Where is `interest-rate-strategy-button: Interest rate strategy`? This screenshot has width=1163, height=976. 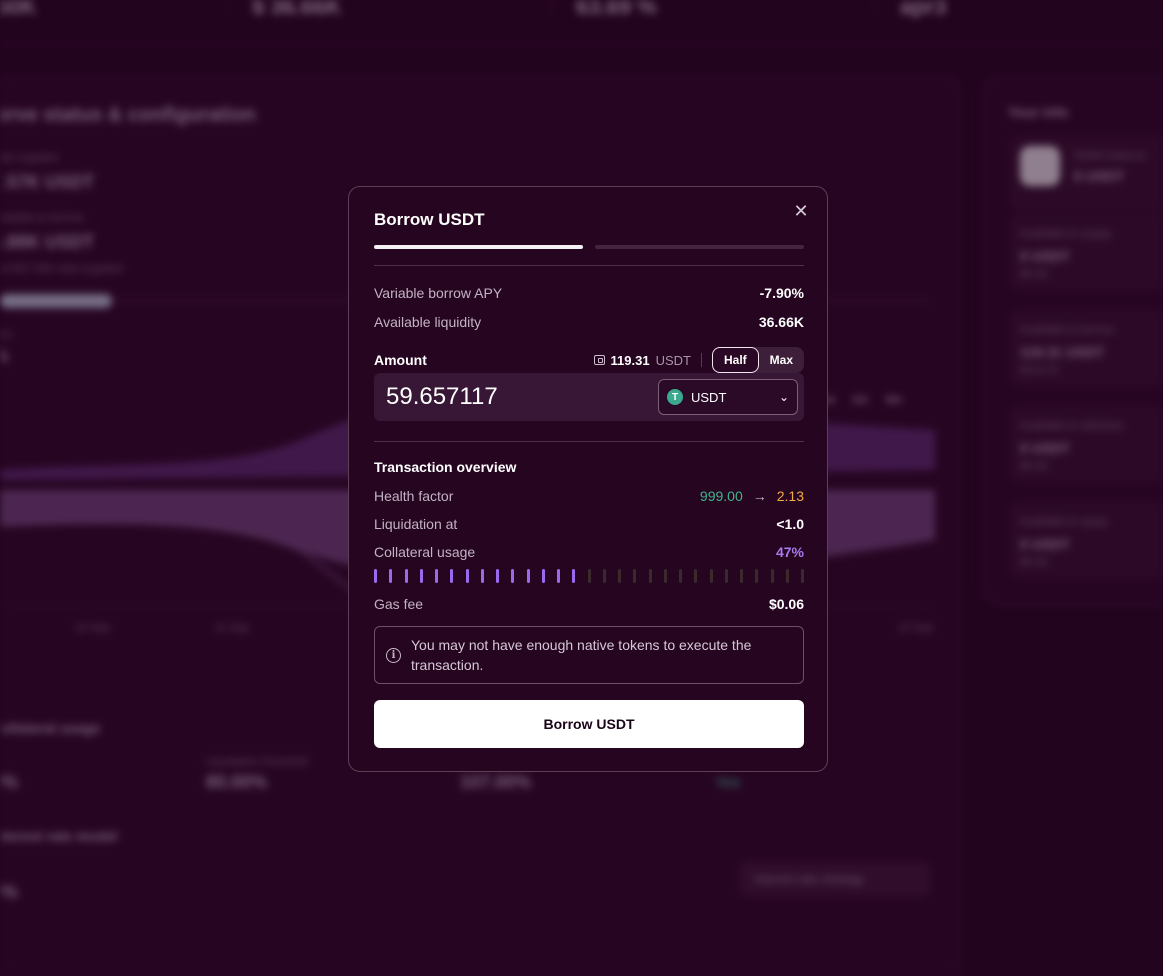 interest-rate-strategy-button: Interest rate strategy is located at coordinates (835, 879).